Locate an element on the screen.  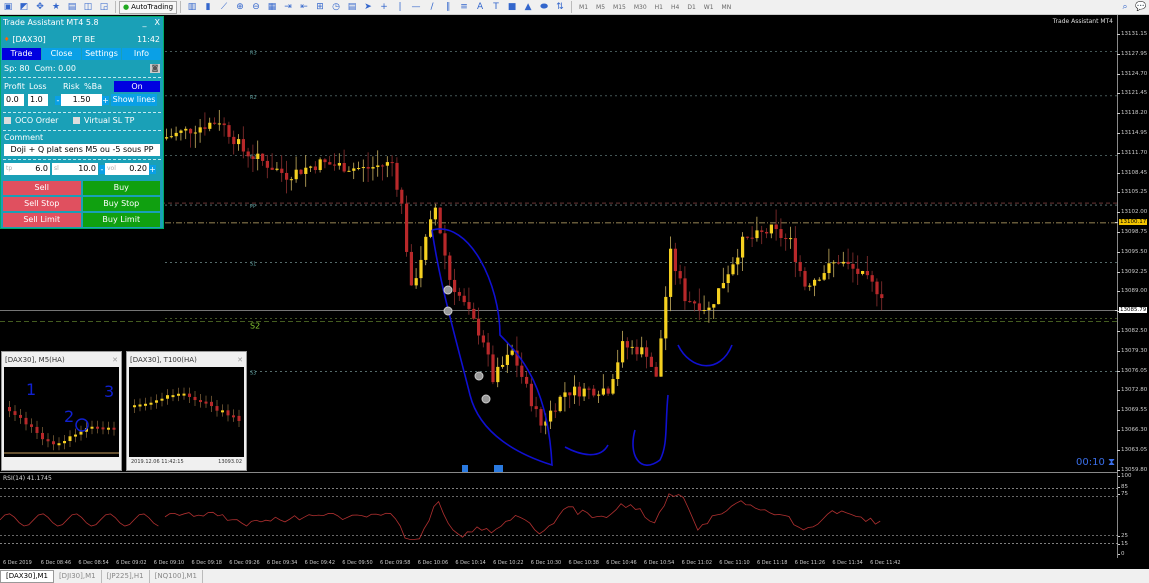
tp-input: tp 6.0 is located at coordinates (27, 169).